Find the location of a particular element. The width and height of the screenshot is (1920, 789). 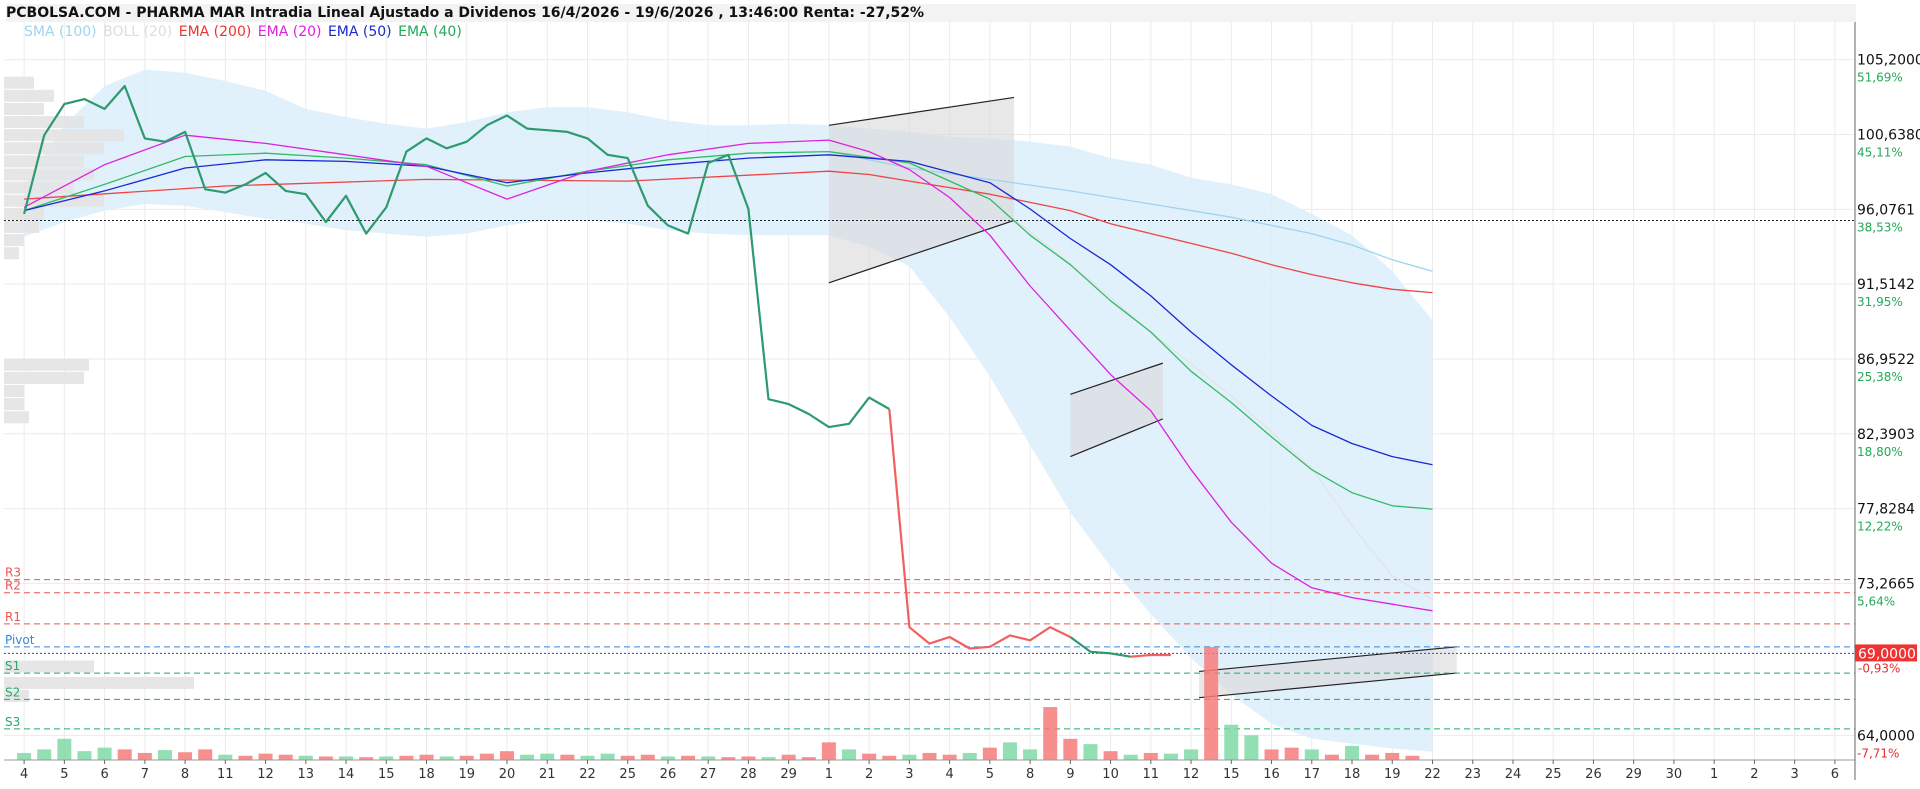

last-price-pct: -0,93% is located at coordinates (1879, 668).